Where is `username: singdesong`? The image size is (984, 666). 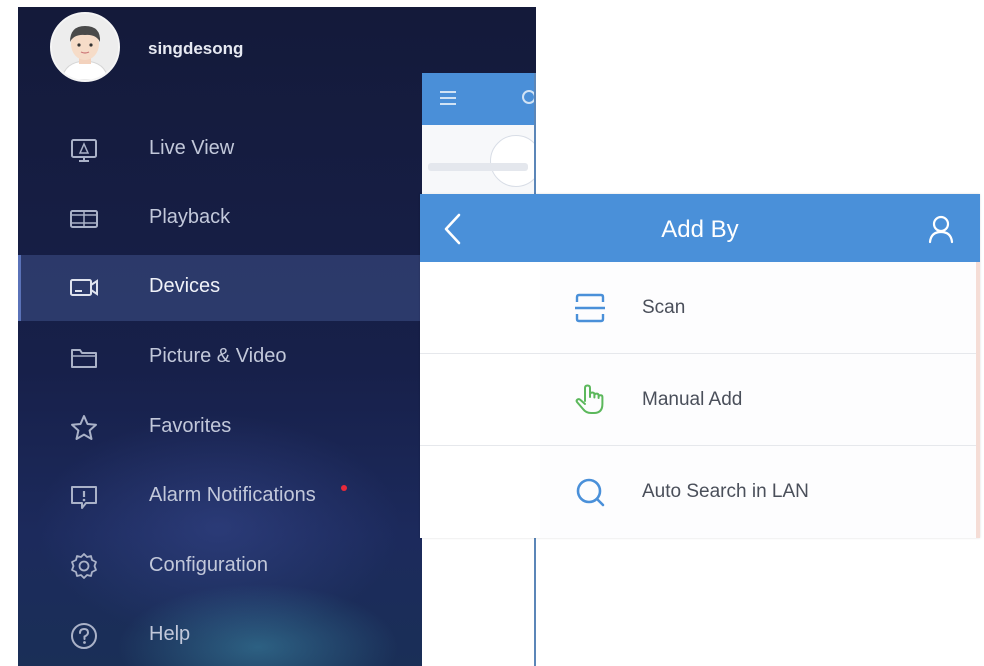
username: singdesong is located at coordinates (196, 48).